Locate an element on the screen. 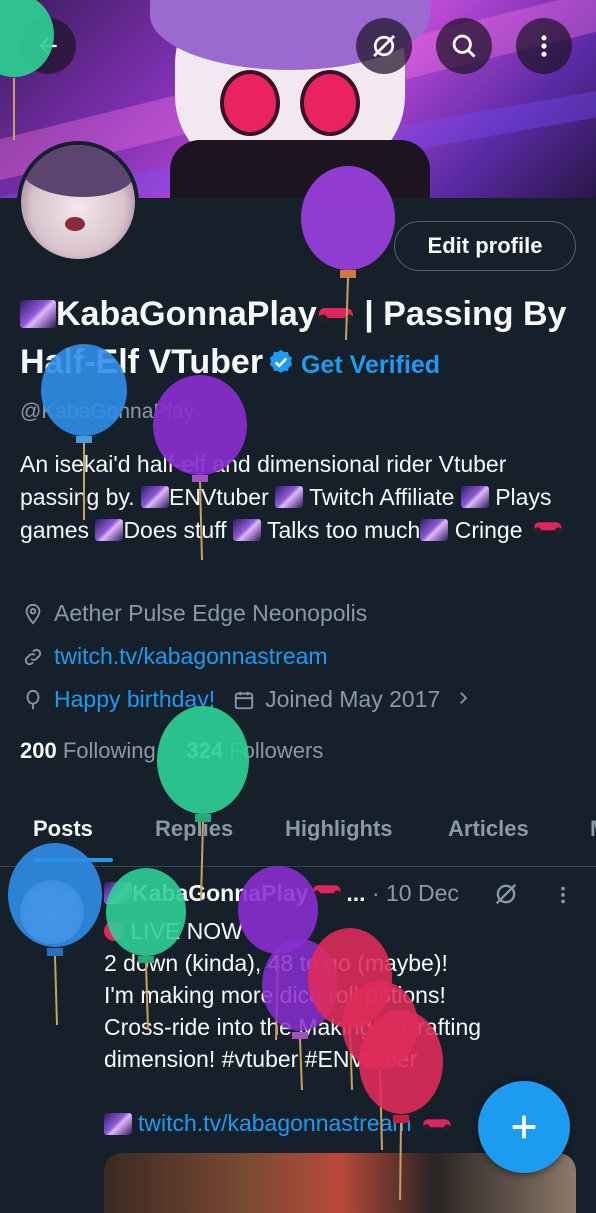 The width and height of the screenshot is (596, 1213). profile-handle: @KabaGonnaPlay is located at coordinates (107, 411).